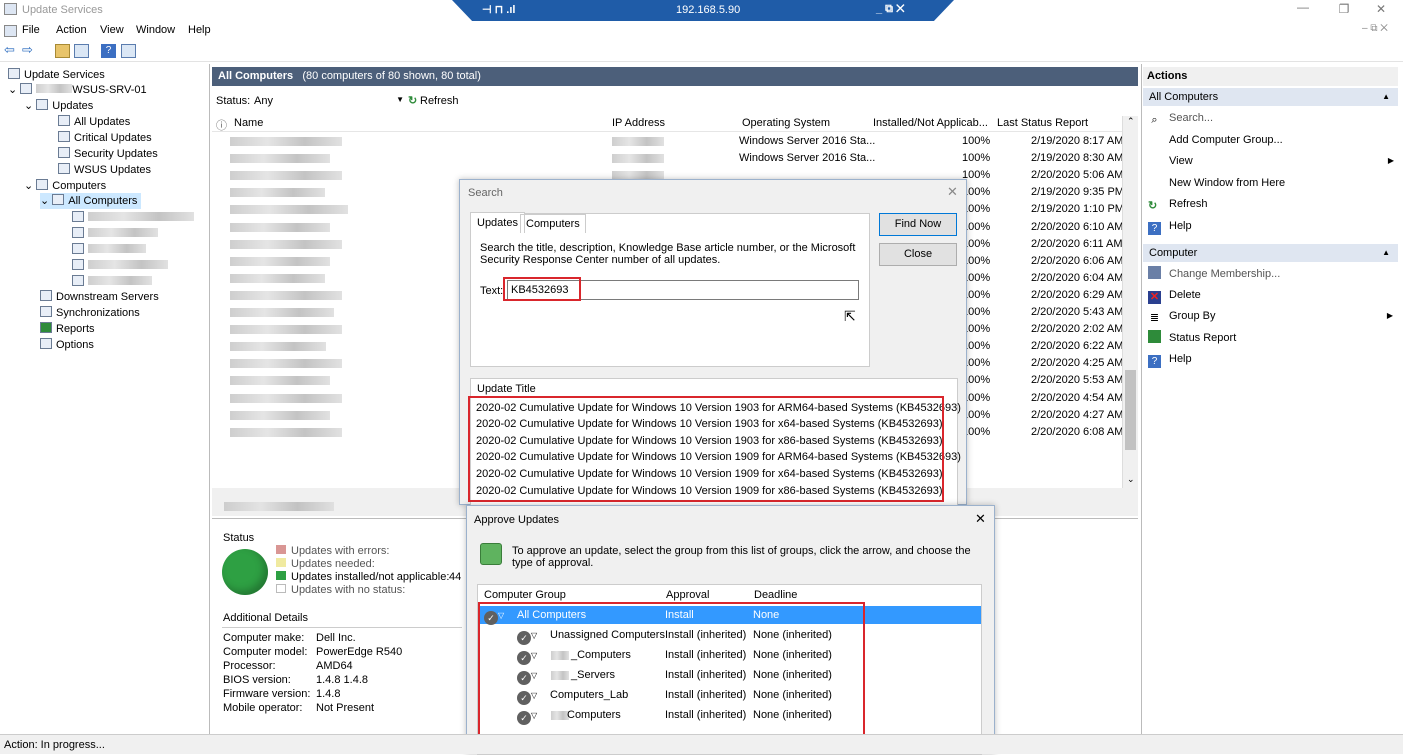  Describe the element at coordinates (1178, 204) in the screenshot. I see `action-refresh: ↻ Refresh` at that location.